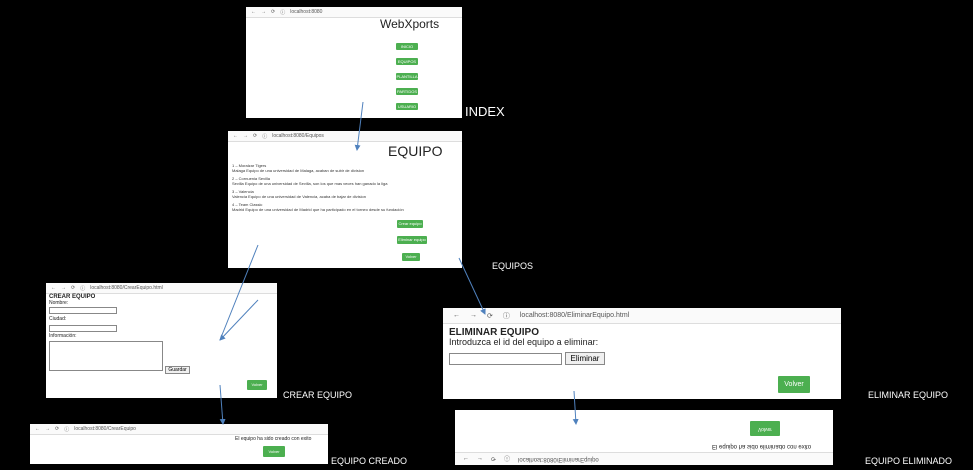 The width and height of the screenshot is (973, 470). Describe the element at coordinates (575, 407) in the screenshot. I see `arrow-eliminar-to-eliminado` at that location.